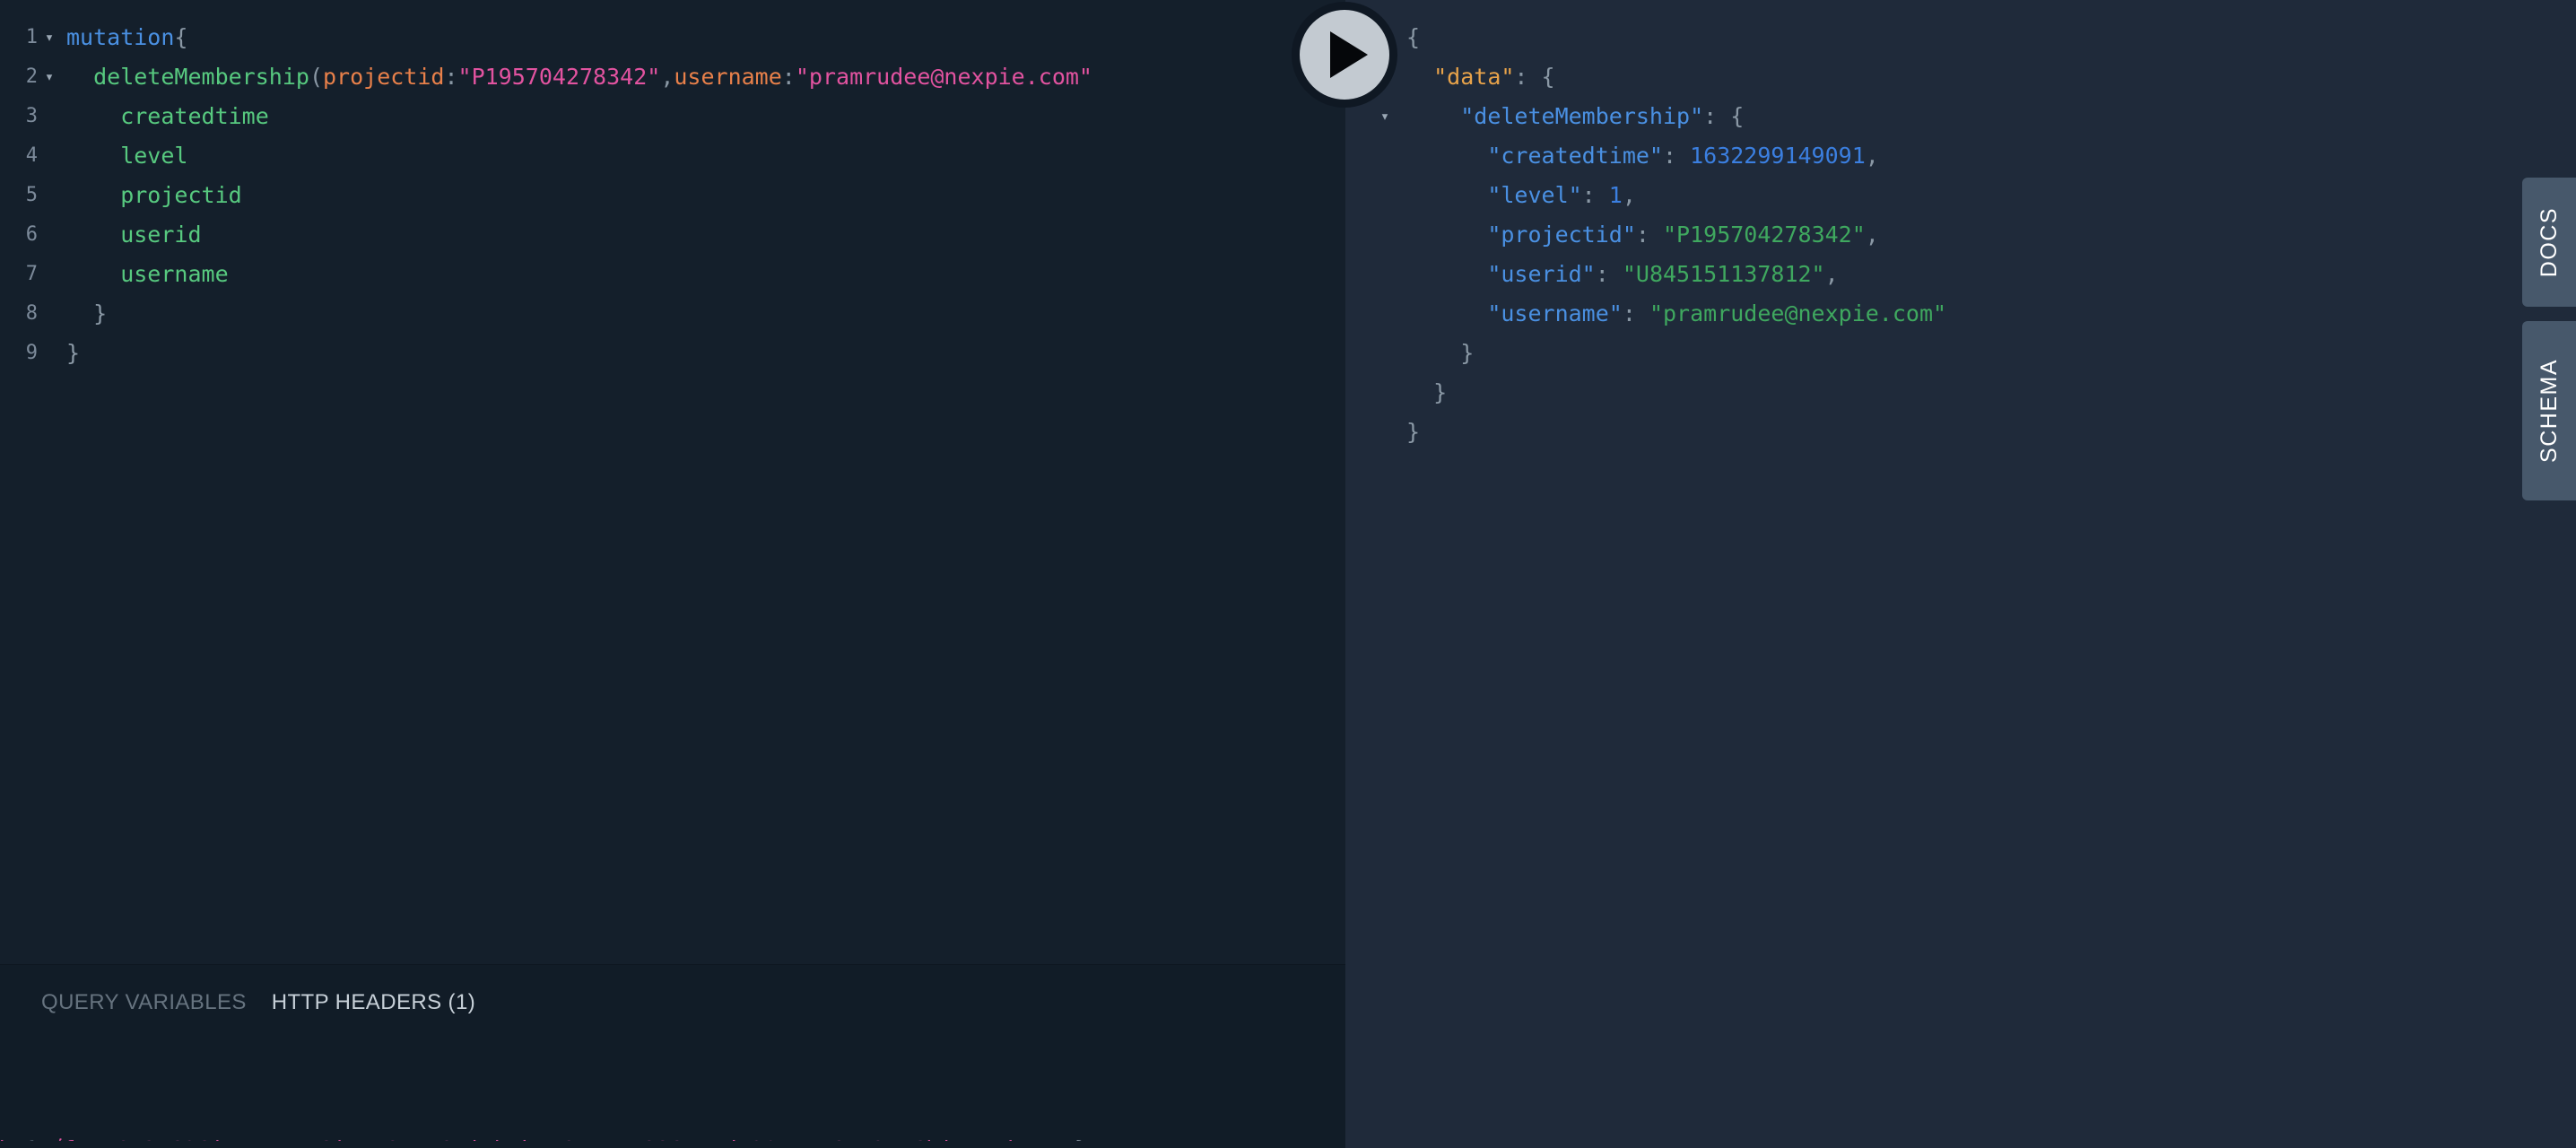 This screenshot has height=1148, width=2576. Describe the element at coordinates (31, 116) in the screenshot. I see `line-number: 3` at that location.